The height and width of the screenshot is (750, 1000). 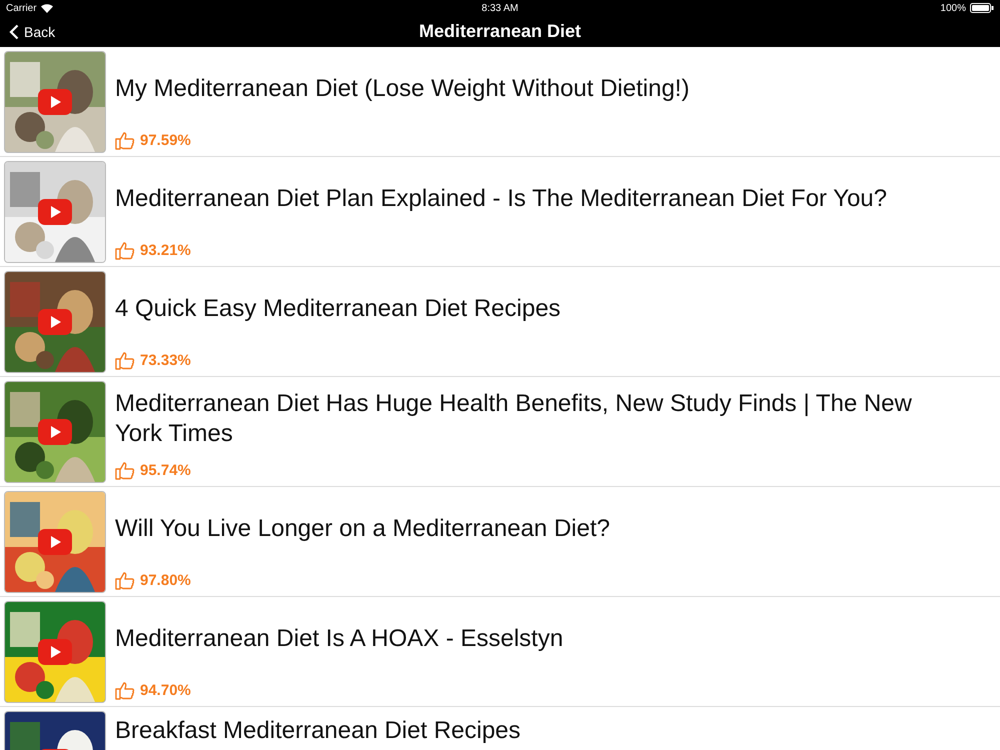 What do you see at coordinates (32, 32) in the screenshot?
I see `back-button: Back` at bounding box center [32, 32].